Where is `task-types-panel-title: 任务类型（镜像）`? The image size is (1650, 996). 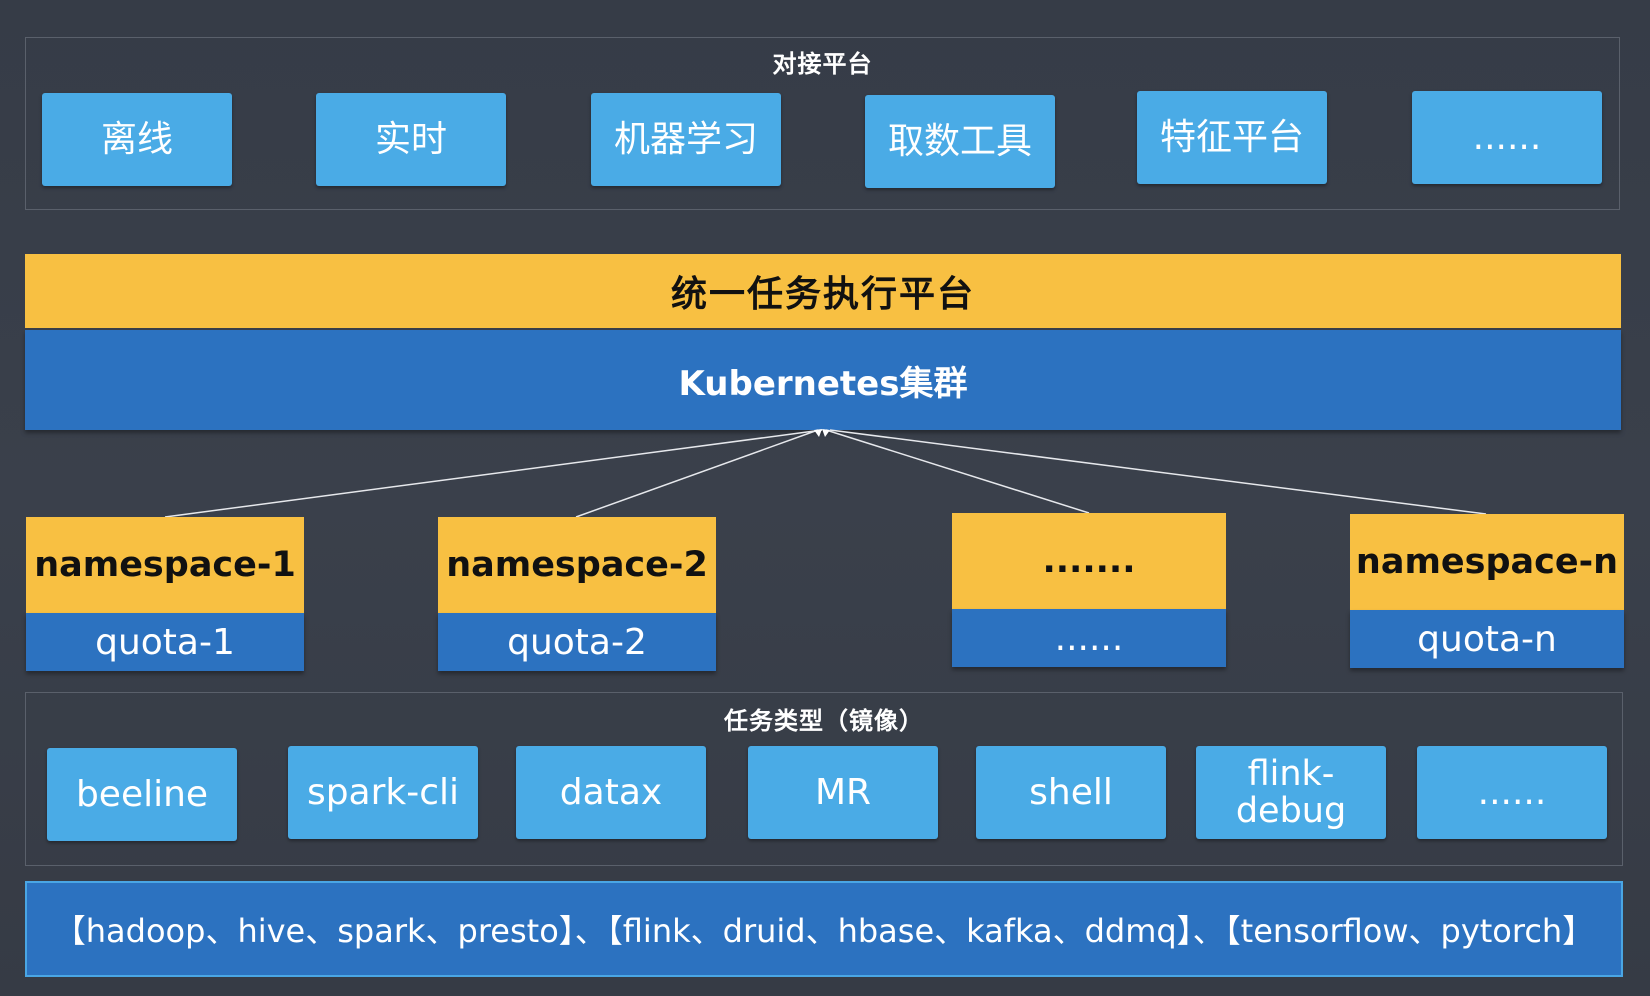 task-types-panel-title: 任务类型（镜像） is located at coordinates (824, 721).